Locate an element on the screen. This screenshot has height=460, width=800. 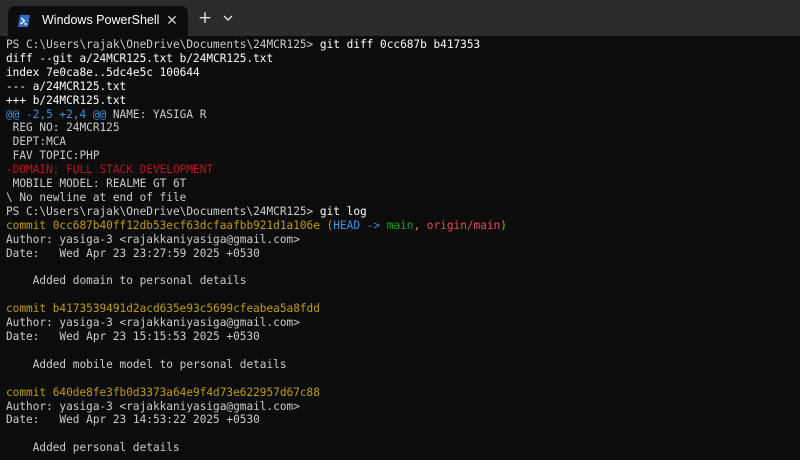
ref-open: ( is located at coordinates (326, 225).